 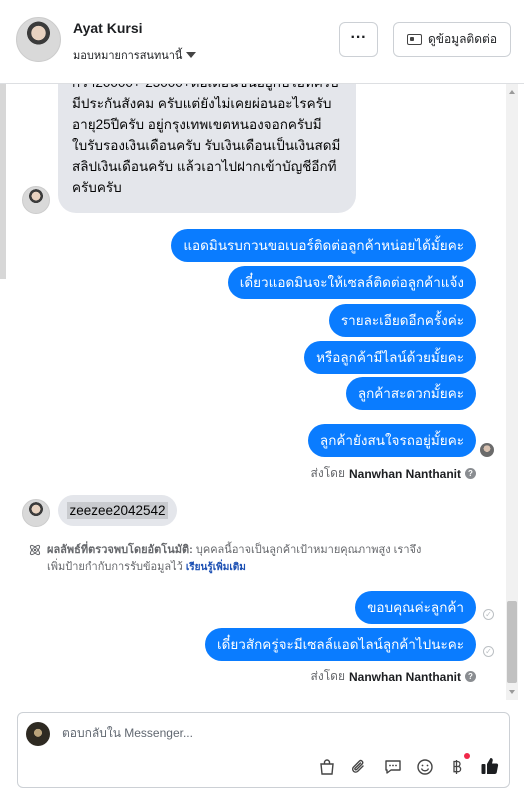 I want to click on message-line: ครับครับ, so click(x=97, y=187).